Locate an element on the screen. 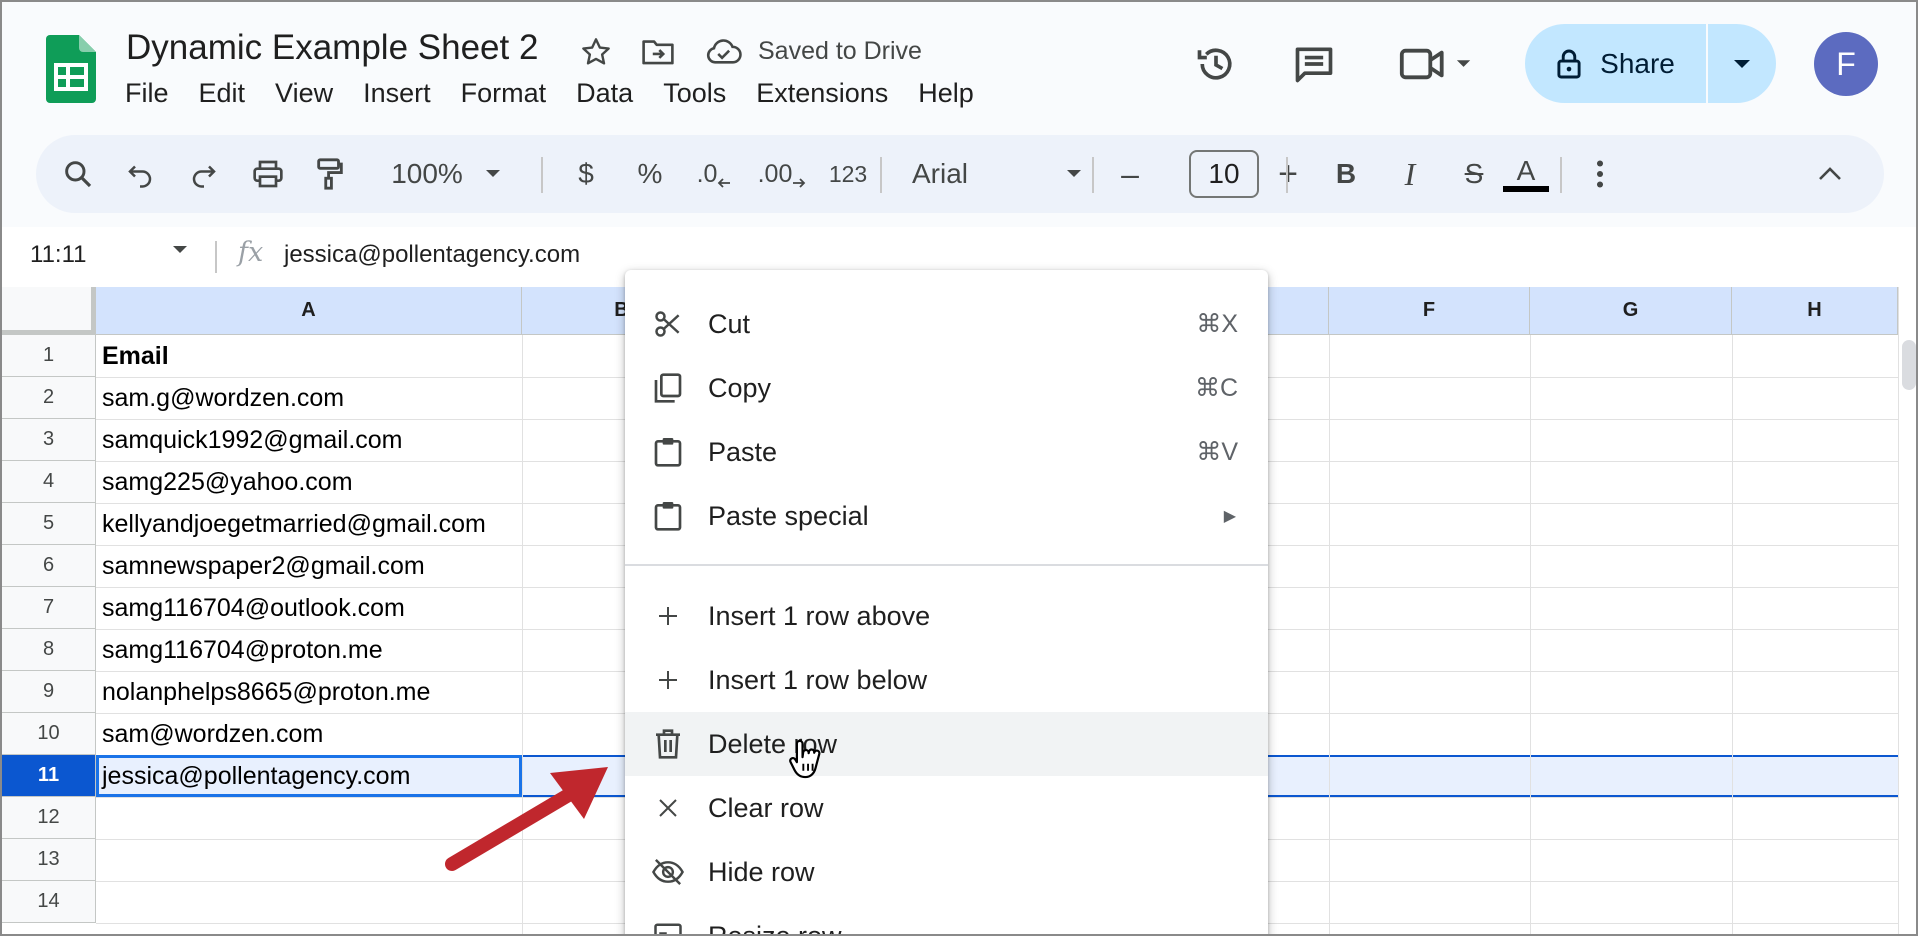  row-header-14: 14 is located at coordinates (49, 902).